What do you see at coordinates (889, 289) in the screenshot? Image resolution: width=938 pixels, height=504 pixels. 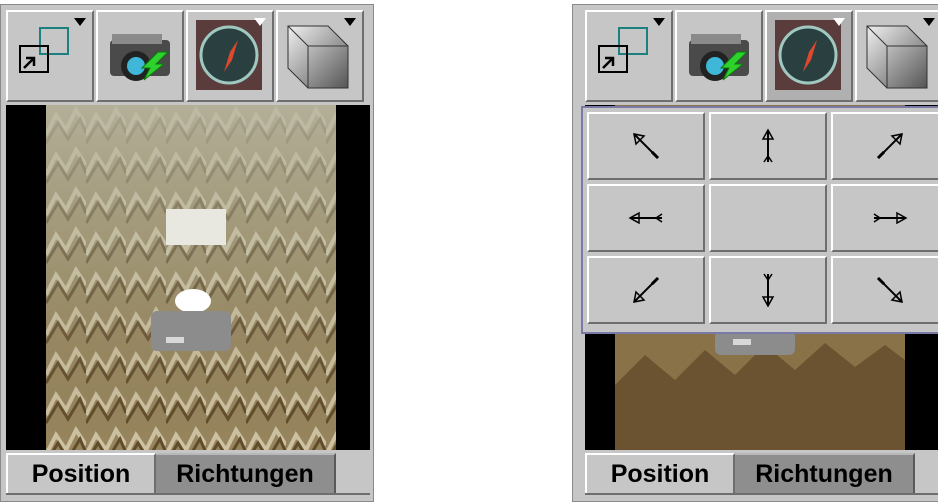 I see `arrow-se-icon` at bounding box center [889, 289].